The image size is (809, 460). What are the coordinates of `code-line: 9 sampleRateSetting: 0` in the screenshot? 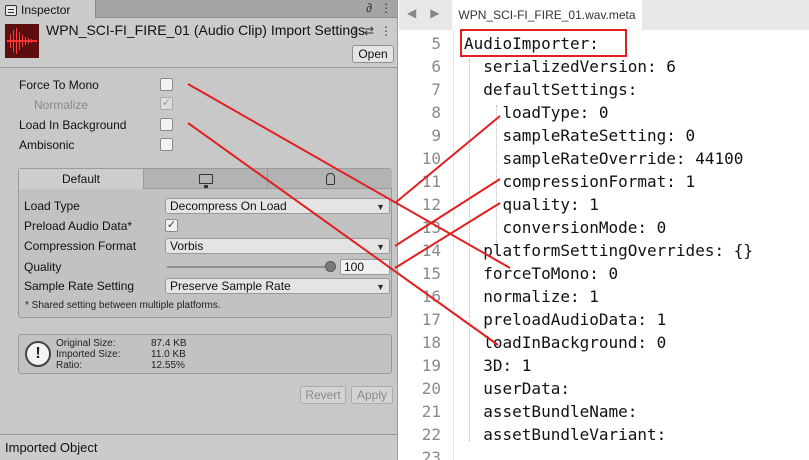 It's located at (604, 135).